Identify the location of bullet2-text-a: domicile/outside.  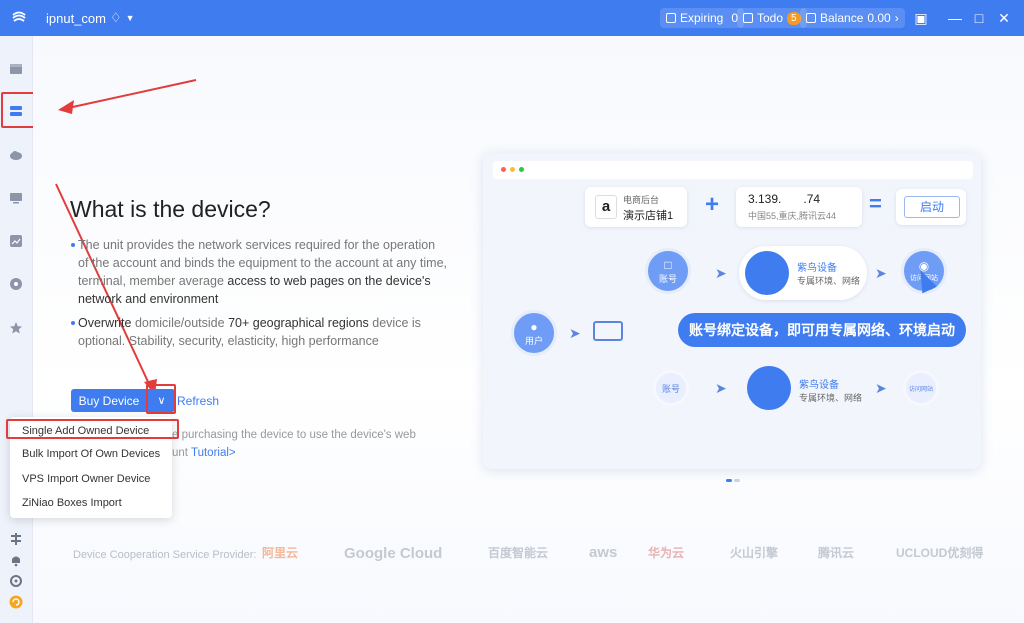
(180, 323).